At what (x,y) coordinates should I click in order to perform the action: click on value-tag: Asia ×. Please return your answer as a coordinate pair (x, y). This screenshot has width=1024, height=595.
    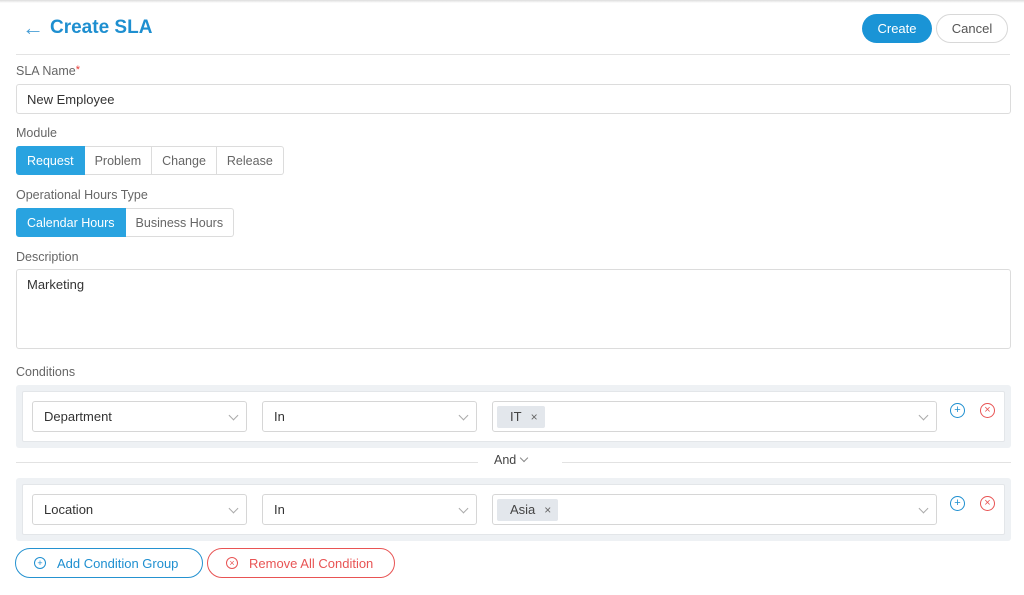
    Looking at the image, I should click on (528, 509).